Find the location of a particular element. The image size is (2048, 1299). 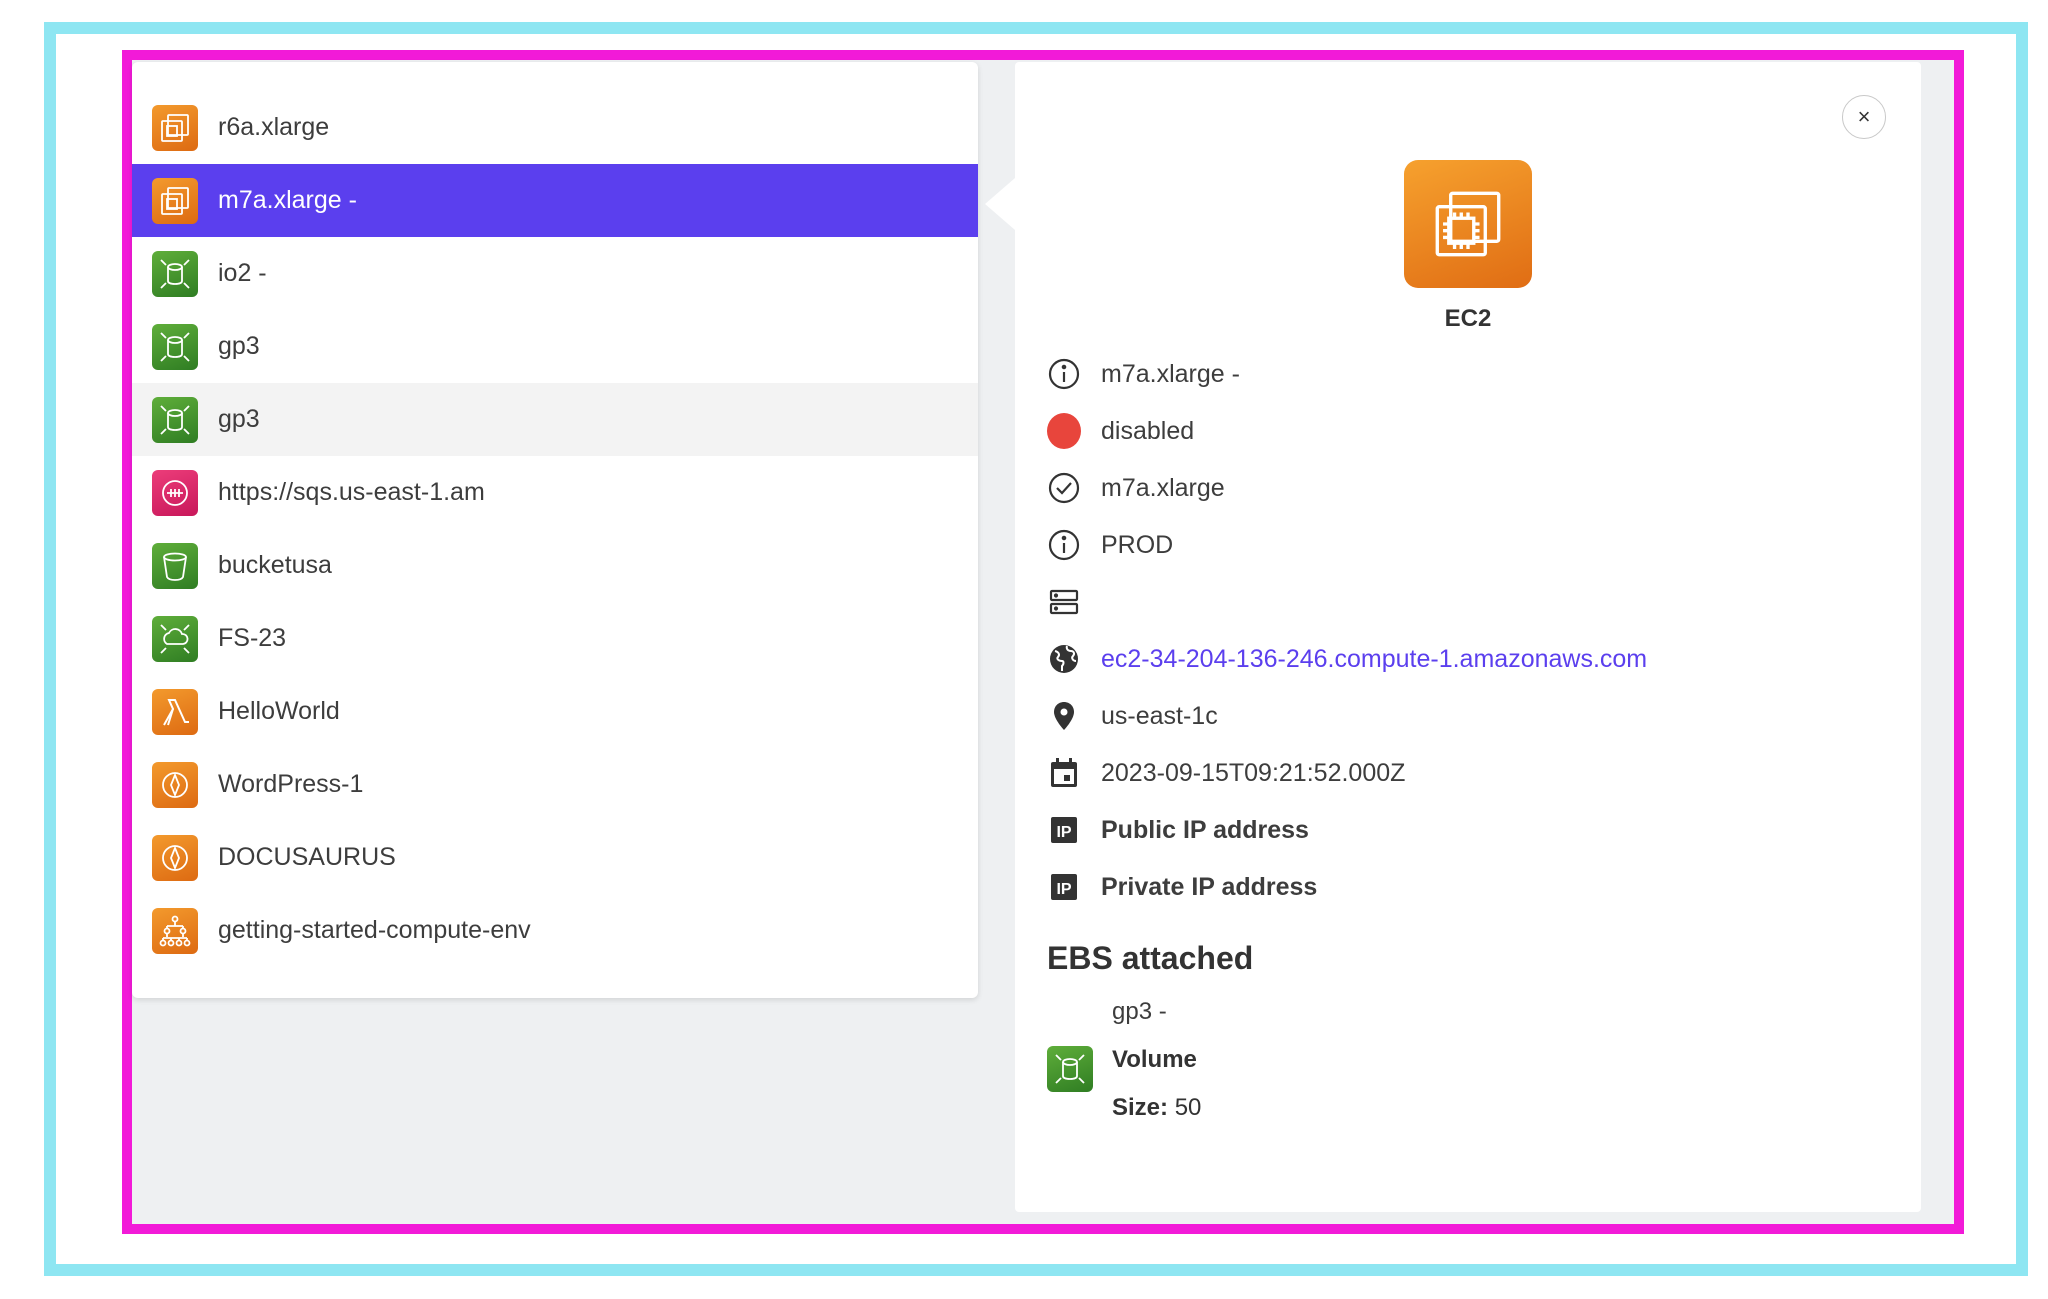

lambda-icon is located at coordinates (175, 711).